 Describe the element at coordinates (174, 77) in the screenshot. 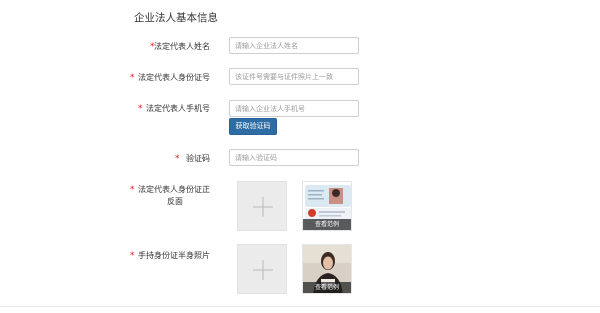

I see `legal-rep-id-label: 法定代表人身份证号` at that location.